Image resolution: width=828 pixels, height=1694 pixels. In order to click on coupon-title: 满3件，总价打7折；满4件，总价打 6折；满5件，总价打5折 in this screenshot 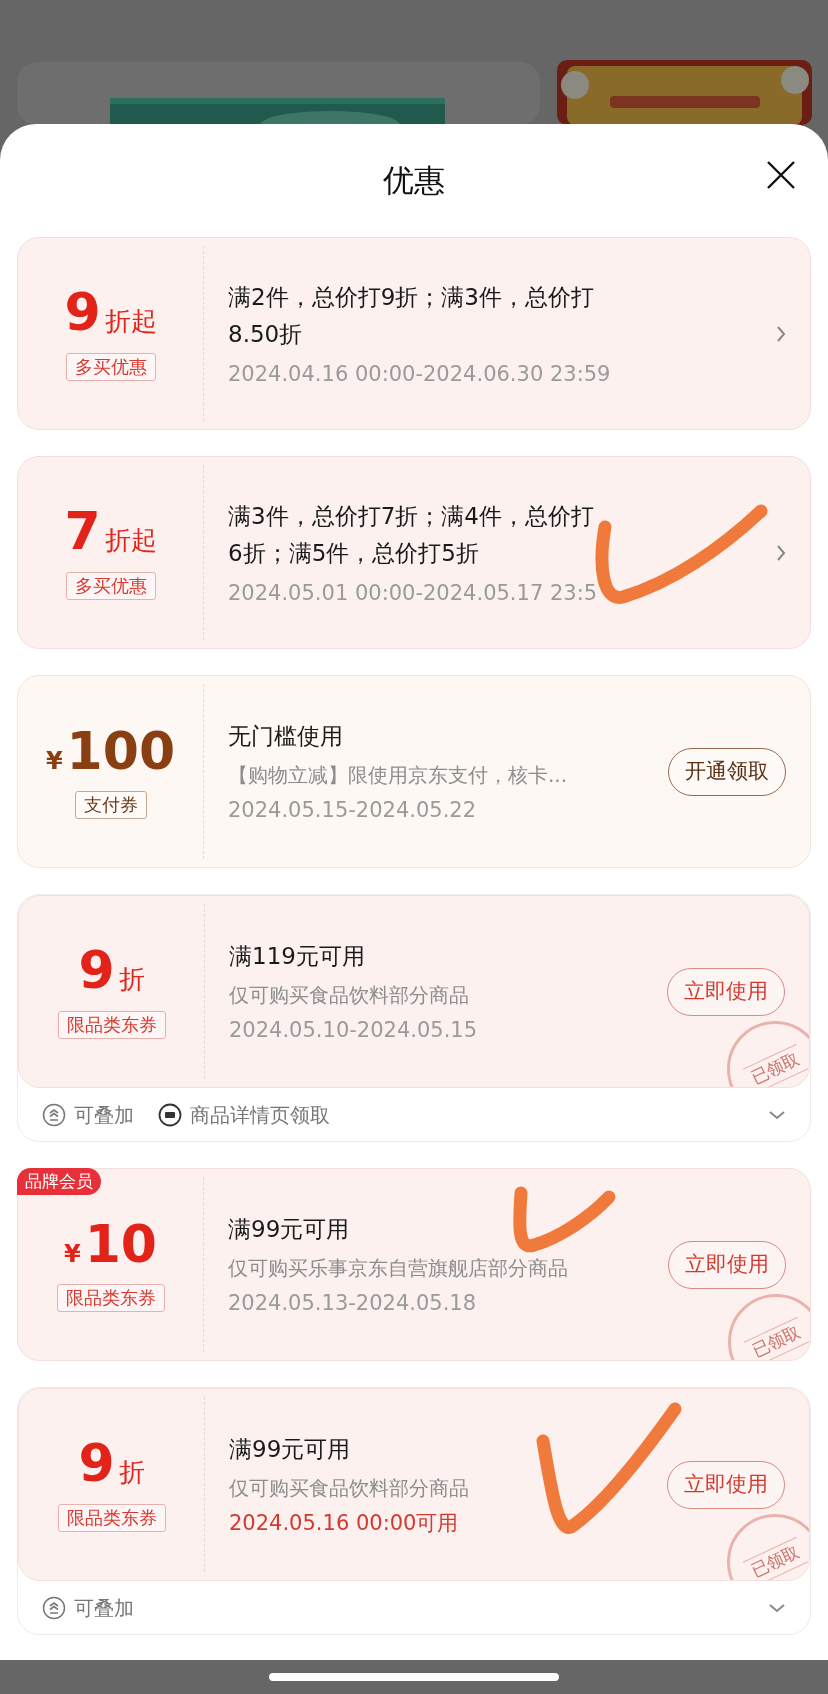, I will do `click(411, 534)`.